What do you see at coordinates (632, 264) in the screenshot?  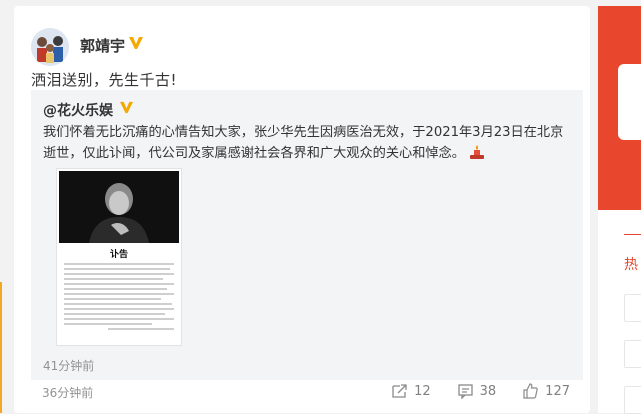 I see `sidebar-hot-label: 热` at bounding box center [632, 264].